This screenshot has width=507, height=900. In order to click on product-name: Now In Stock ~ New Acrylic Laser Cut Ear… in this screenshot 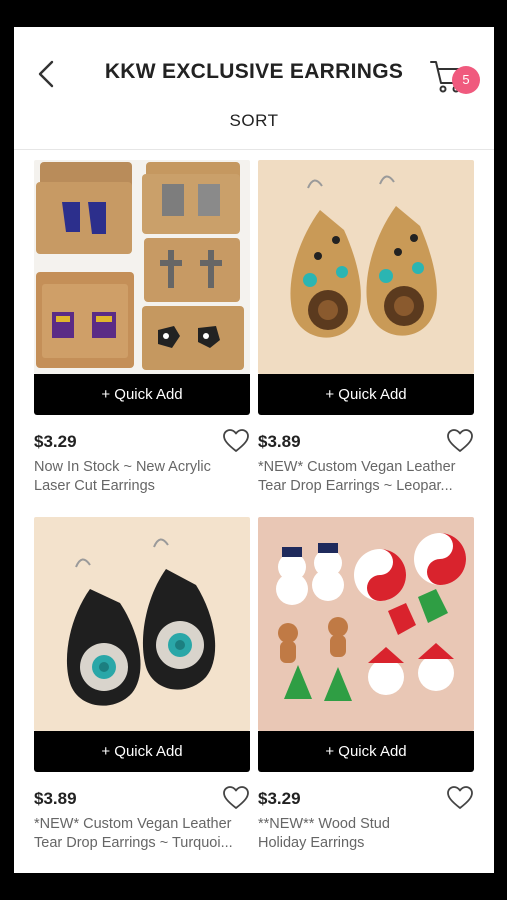, I will do `click(142, 477)`.